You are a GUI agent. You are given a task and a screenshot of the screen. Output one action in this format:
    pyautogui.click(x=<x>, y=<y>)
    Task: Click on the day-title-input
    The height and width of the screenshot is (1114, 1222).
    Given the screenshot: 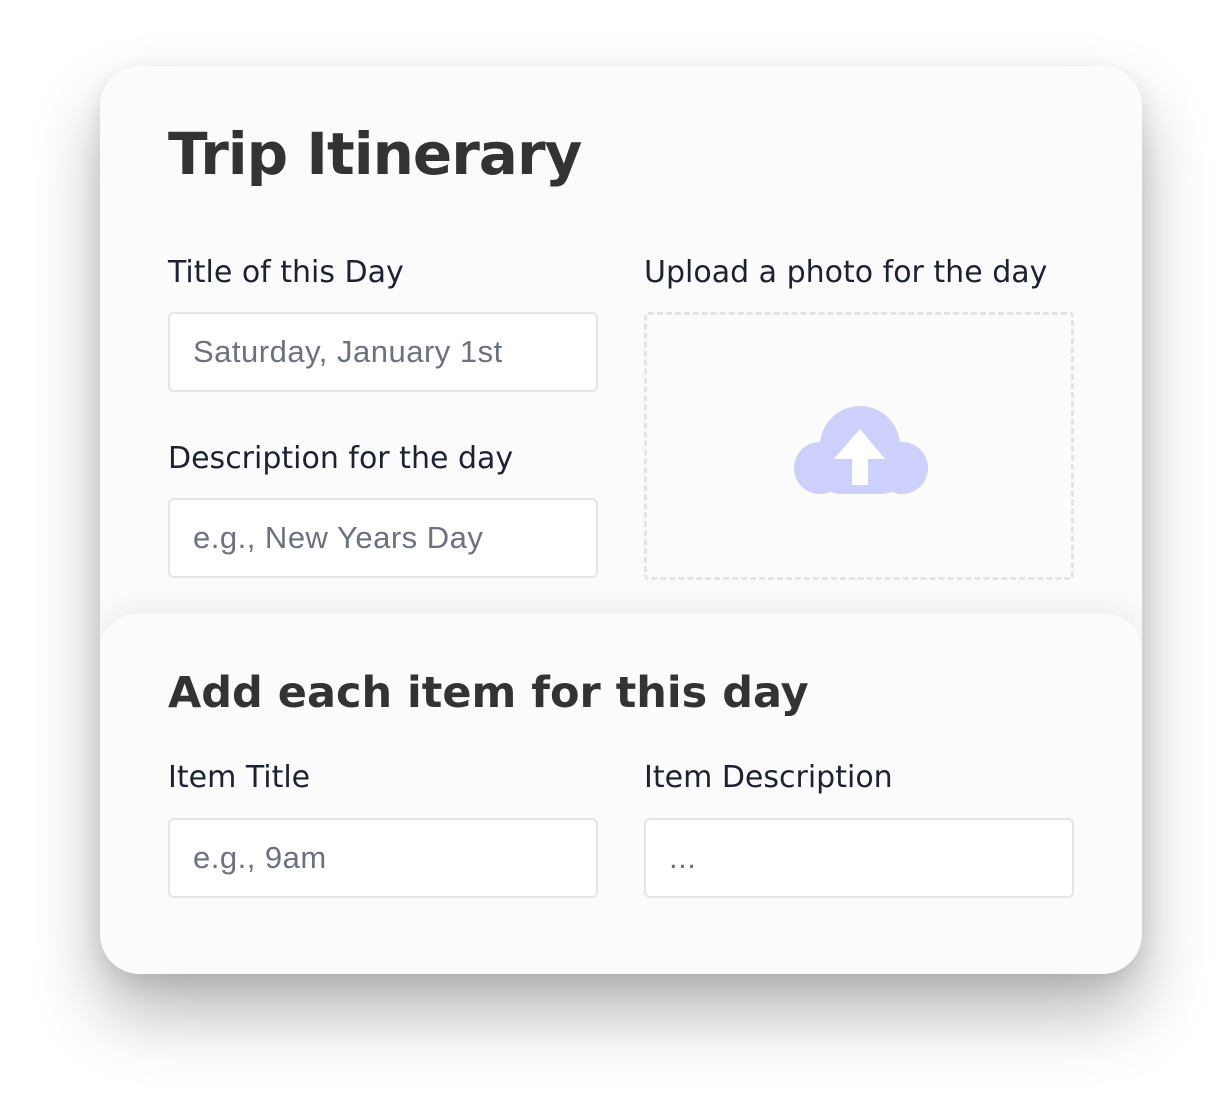 What is the action you would take?
    pyautogui.click(x=383, y=352)
    